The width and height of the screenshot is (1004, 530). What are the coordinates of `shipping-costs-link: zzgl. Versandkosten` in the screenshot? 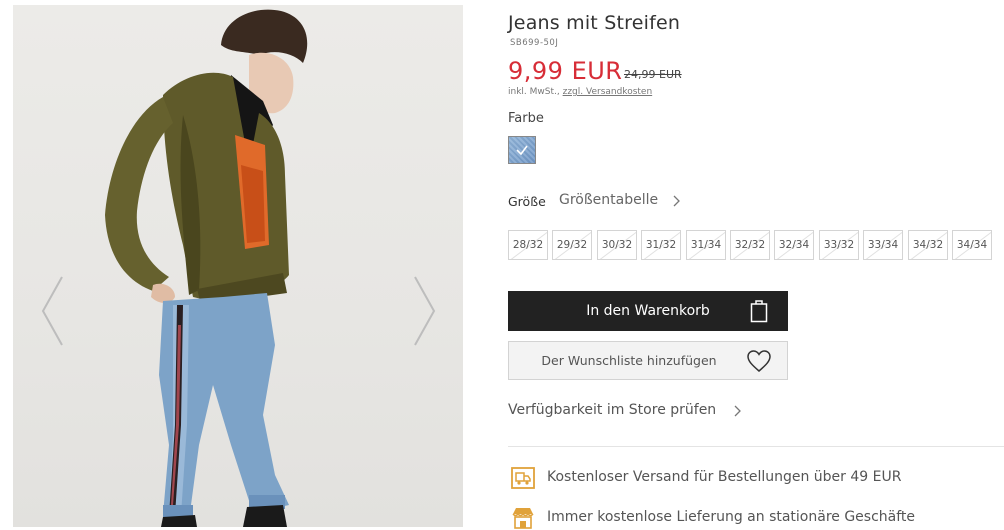 It's located at (608, 92).